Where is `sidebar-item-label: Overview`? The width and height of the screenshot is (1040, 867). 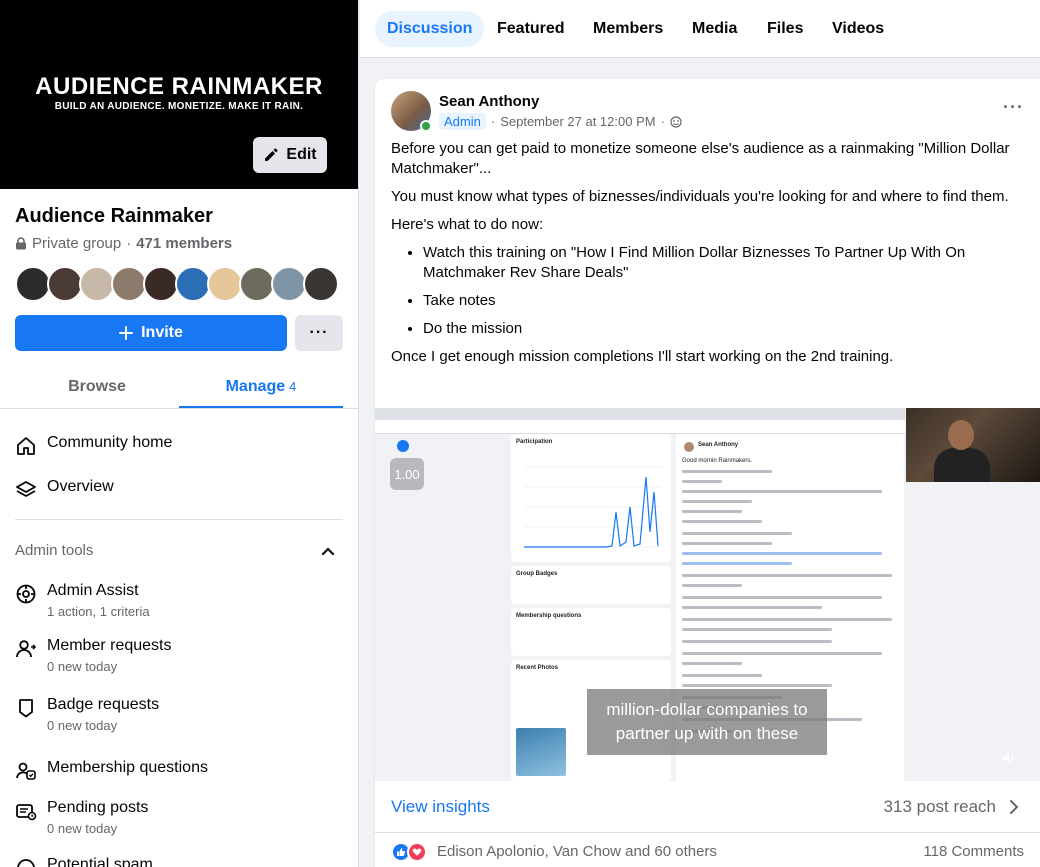 sidebar-item-label: Overview is located at coordinates (80, 486).